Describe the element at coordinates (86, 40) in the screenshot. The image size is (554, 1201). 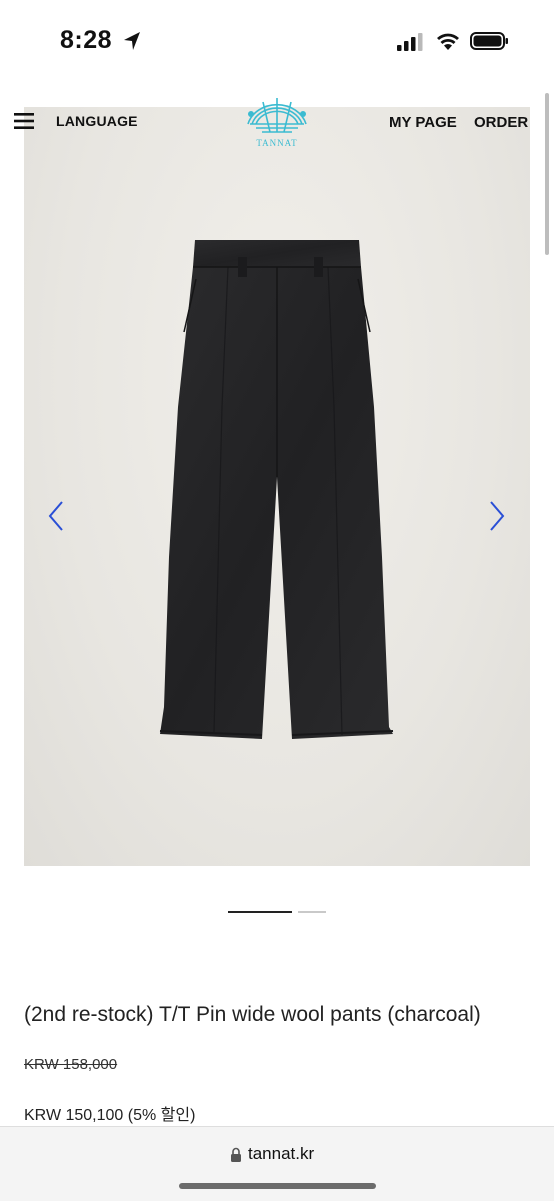
I see `status-time: 8:28` at that location.